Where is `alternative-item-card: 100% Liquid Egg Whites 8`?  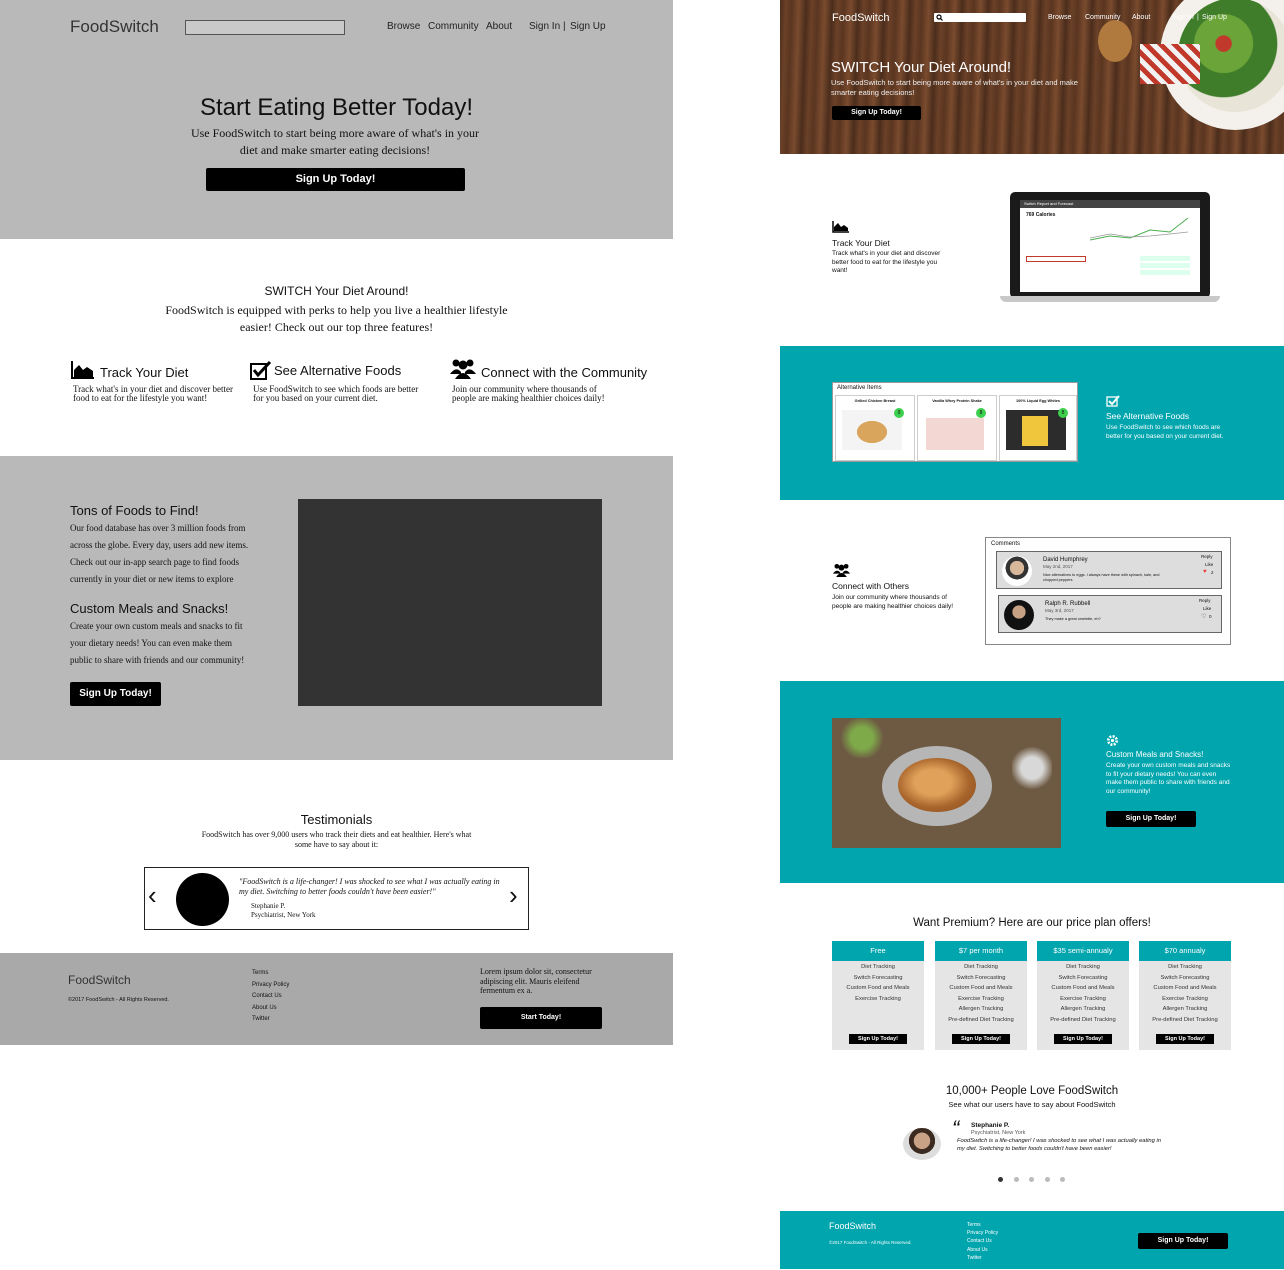 alternative-item-card: 100% Liquid Egg Whites 8 is located at coordinates (1038, 428).